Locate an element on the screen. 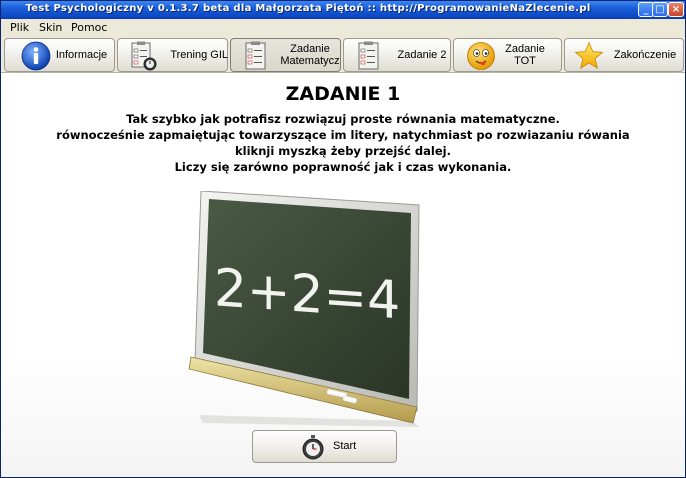 The height and width of the screenshot is (478, 686). tab-zakonczenie: Zakończenie is located at coordinates (624, 55).